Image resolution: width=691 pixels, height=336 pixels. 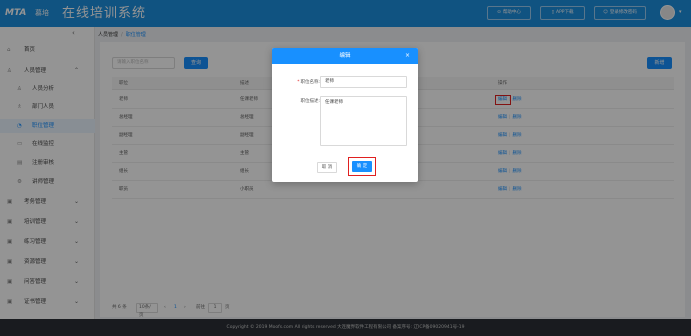 I want to click on dialog-header: 编辑 ×, so click(x=345, y=56).